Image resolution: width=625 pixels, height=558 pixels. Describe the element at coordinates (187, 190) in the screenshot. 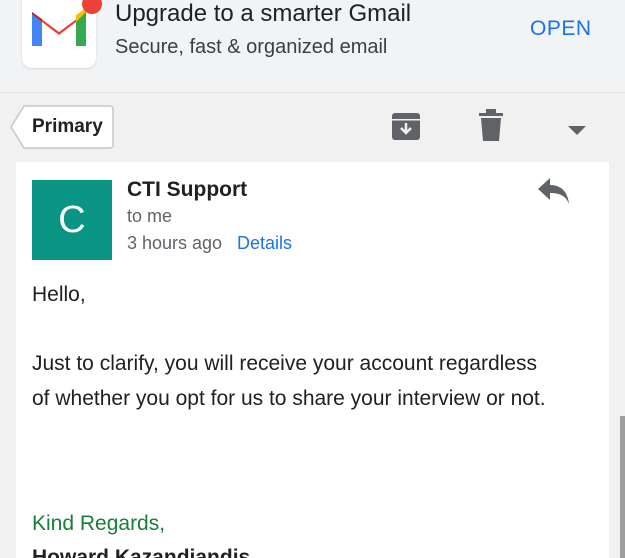

I see `sender-name: CTI Support` at that location.